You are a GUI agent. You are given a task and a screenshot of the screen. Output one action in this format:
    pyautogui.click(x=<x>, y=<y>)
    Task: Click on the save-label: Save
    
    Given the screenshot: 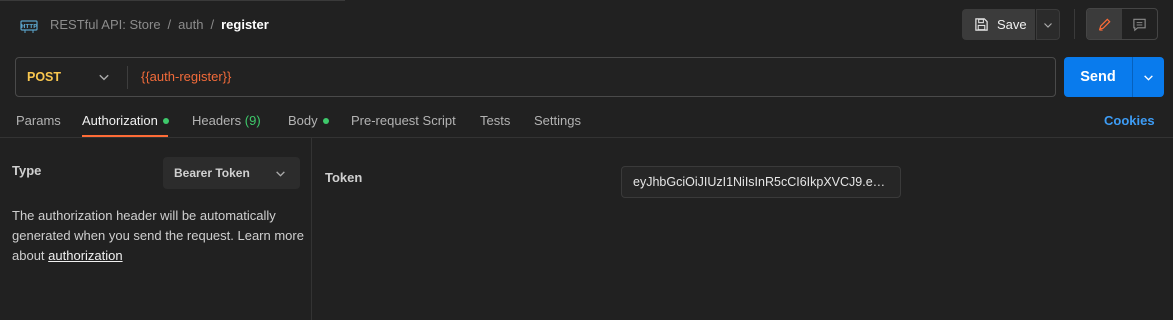 What is the action you would take?
    pyautogui.click(x=1012, y=24)
    